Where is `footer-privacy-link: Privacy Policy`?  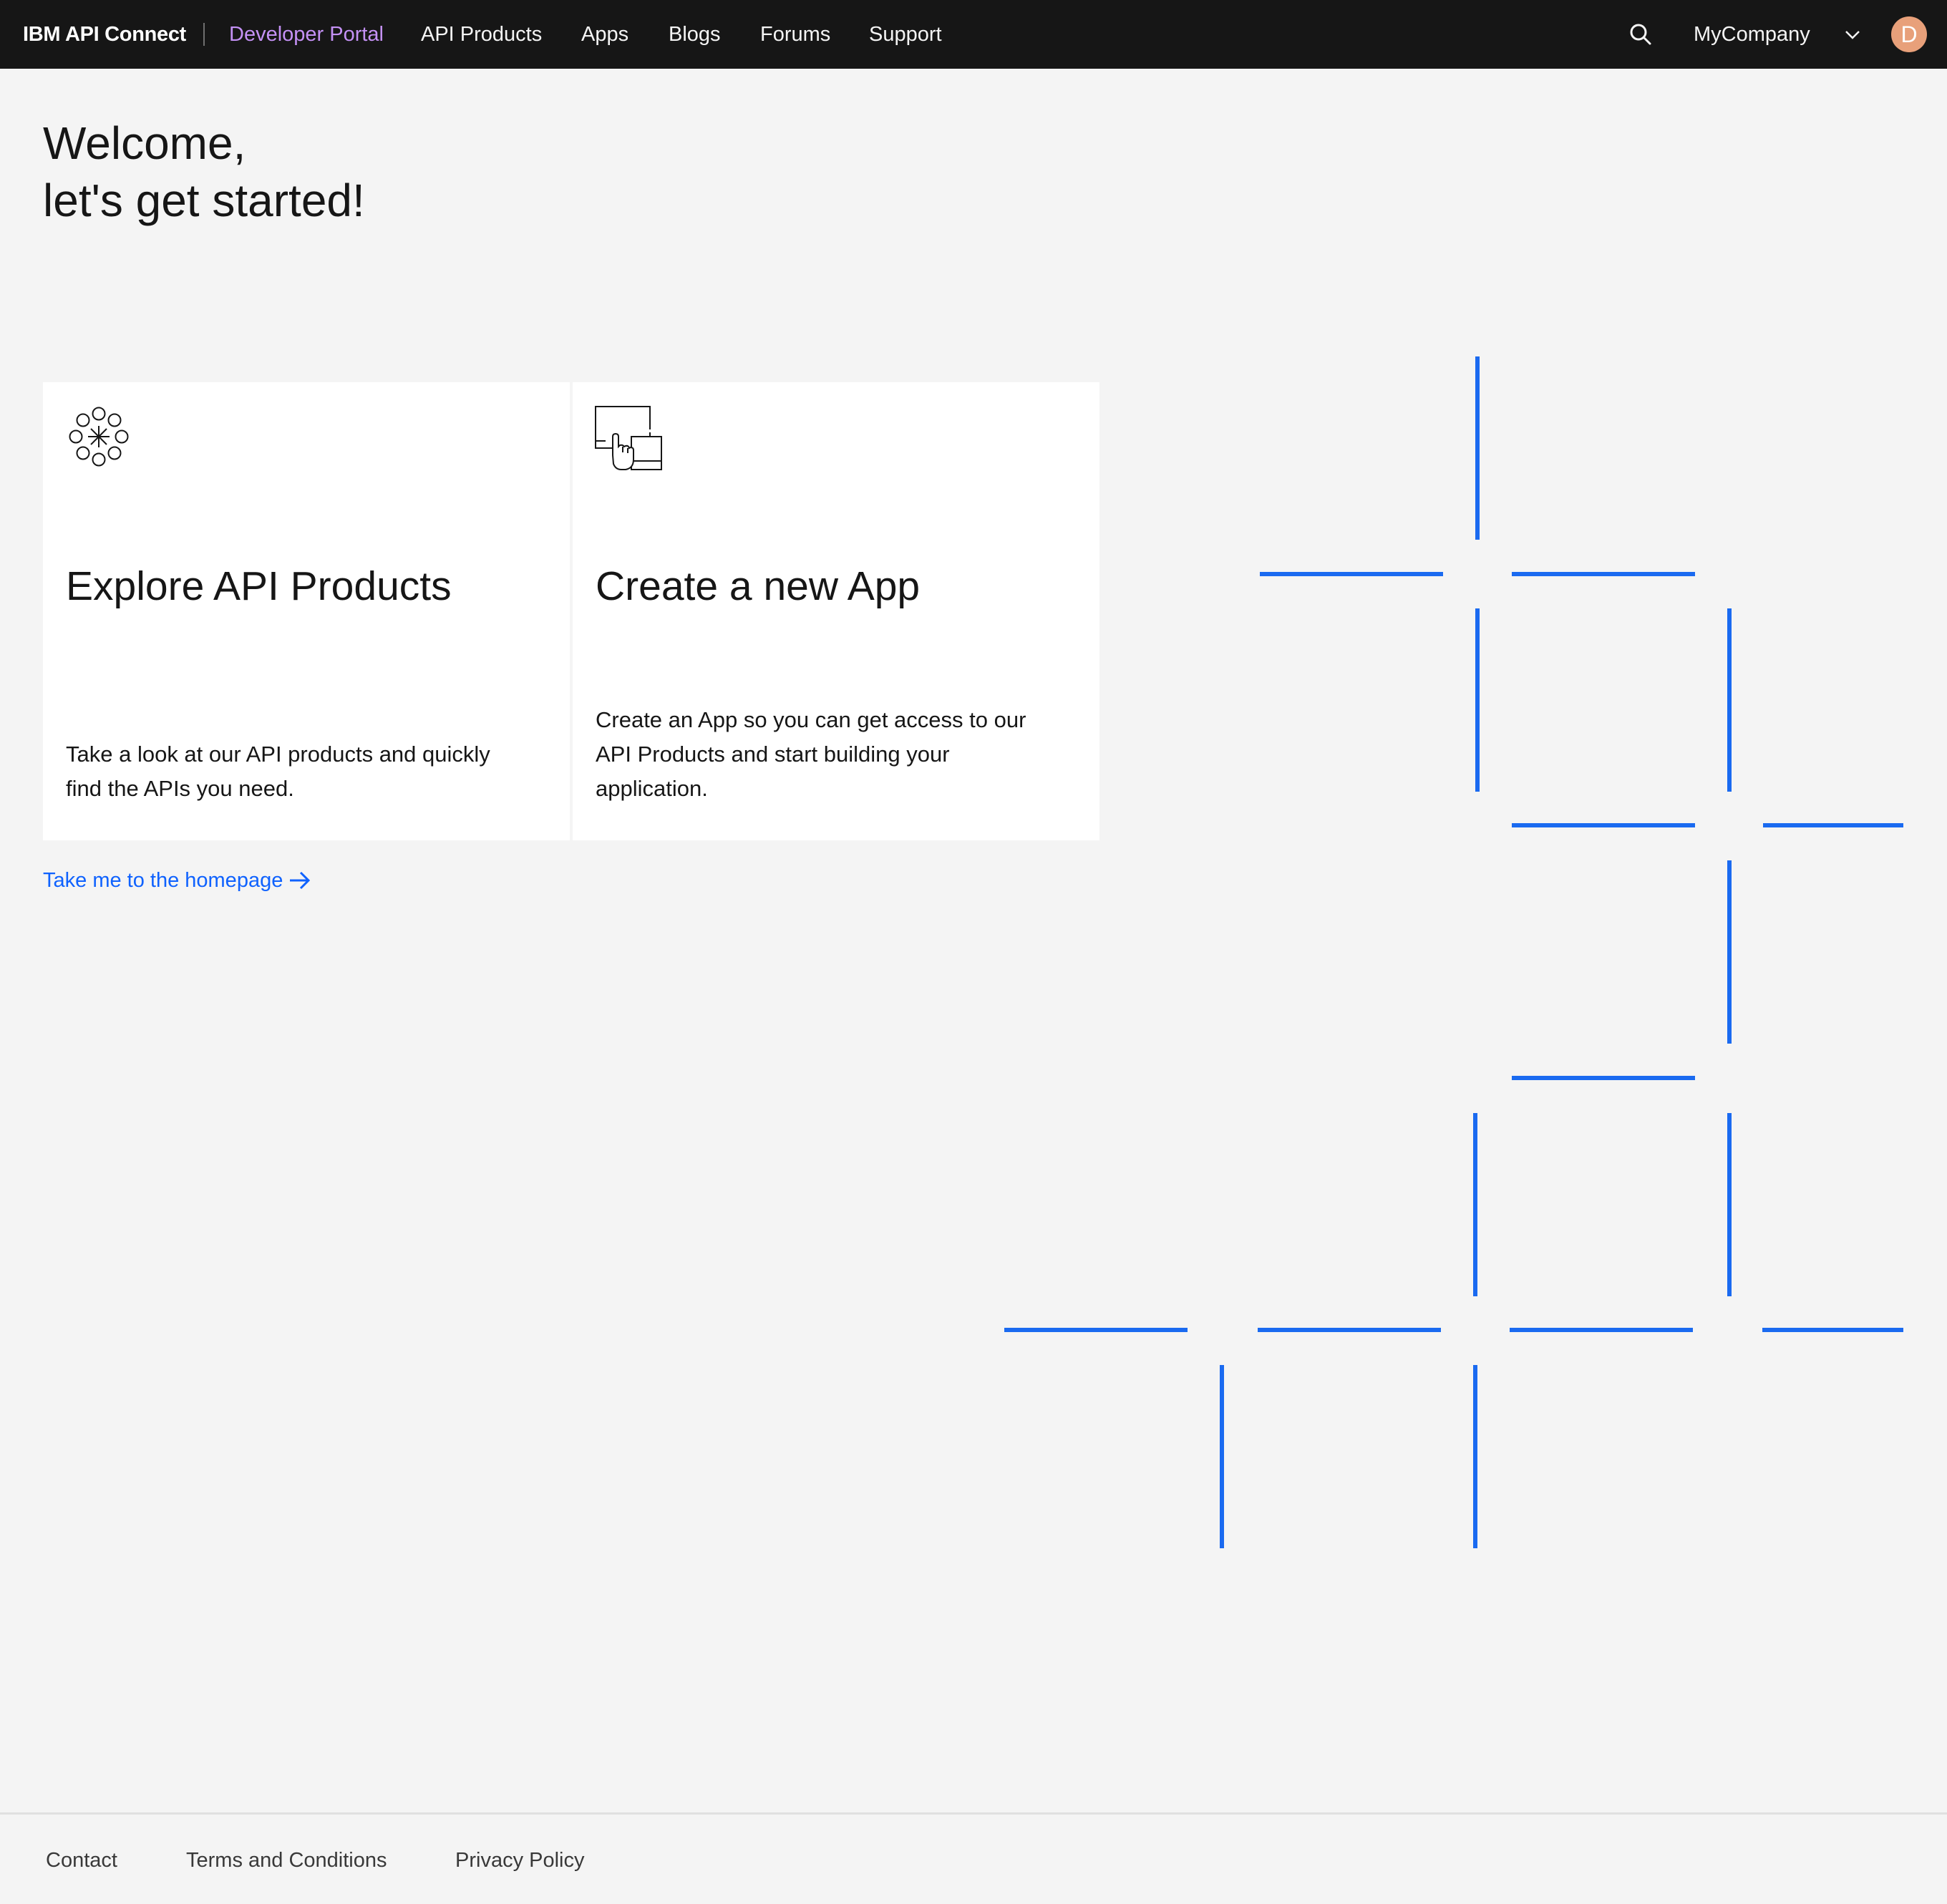
footer-privacy-link: Privacy Policy is located at coordinates (520, 1859).